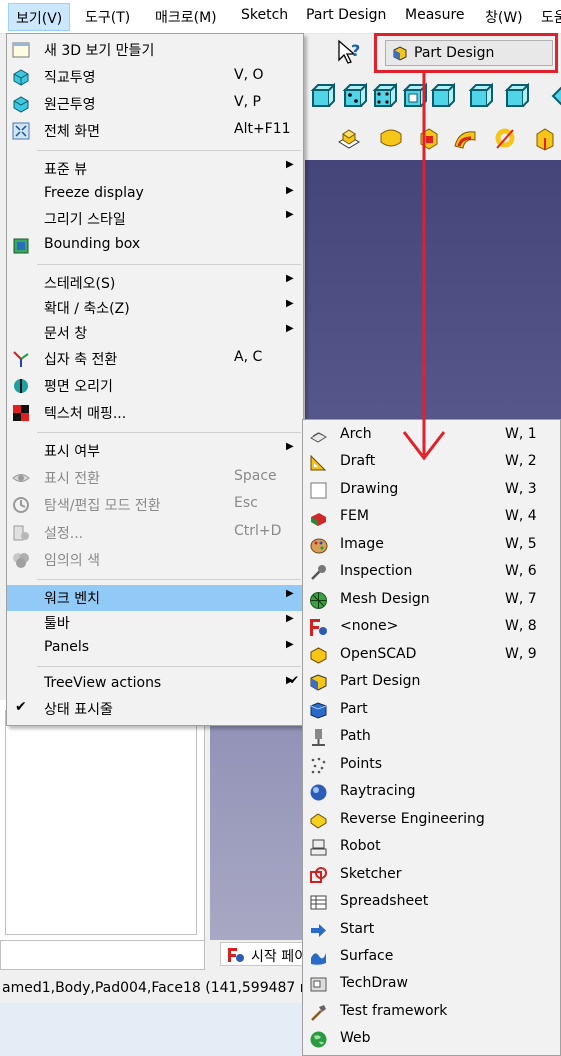 This screenshot has height=1056, width=561. Describe the element at coordinates (431, 792) in the screenshot. I see `workbench-item-raytracing: Raytracing` at that location.